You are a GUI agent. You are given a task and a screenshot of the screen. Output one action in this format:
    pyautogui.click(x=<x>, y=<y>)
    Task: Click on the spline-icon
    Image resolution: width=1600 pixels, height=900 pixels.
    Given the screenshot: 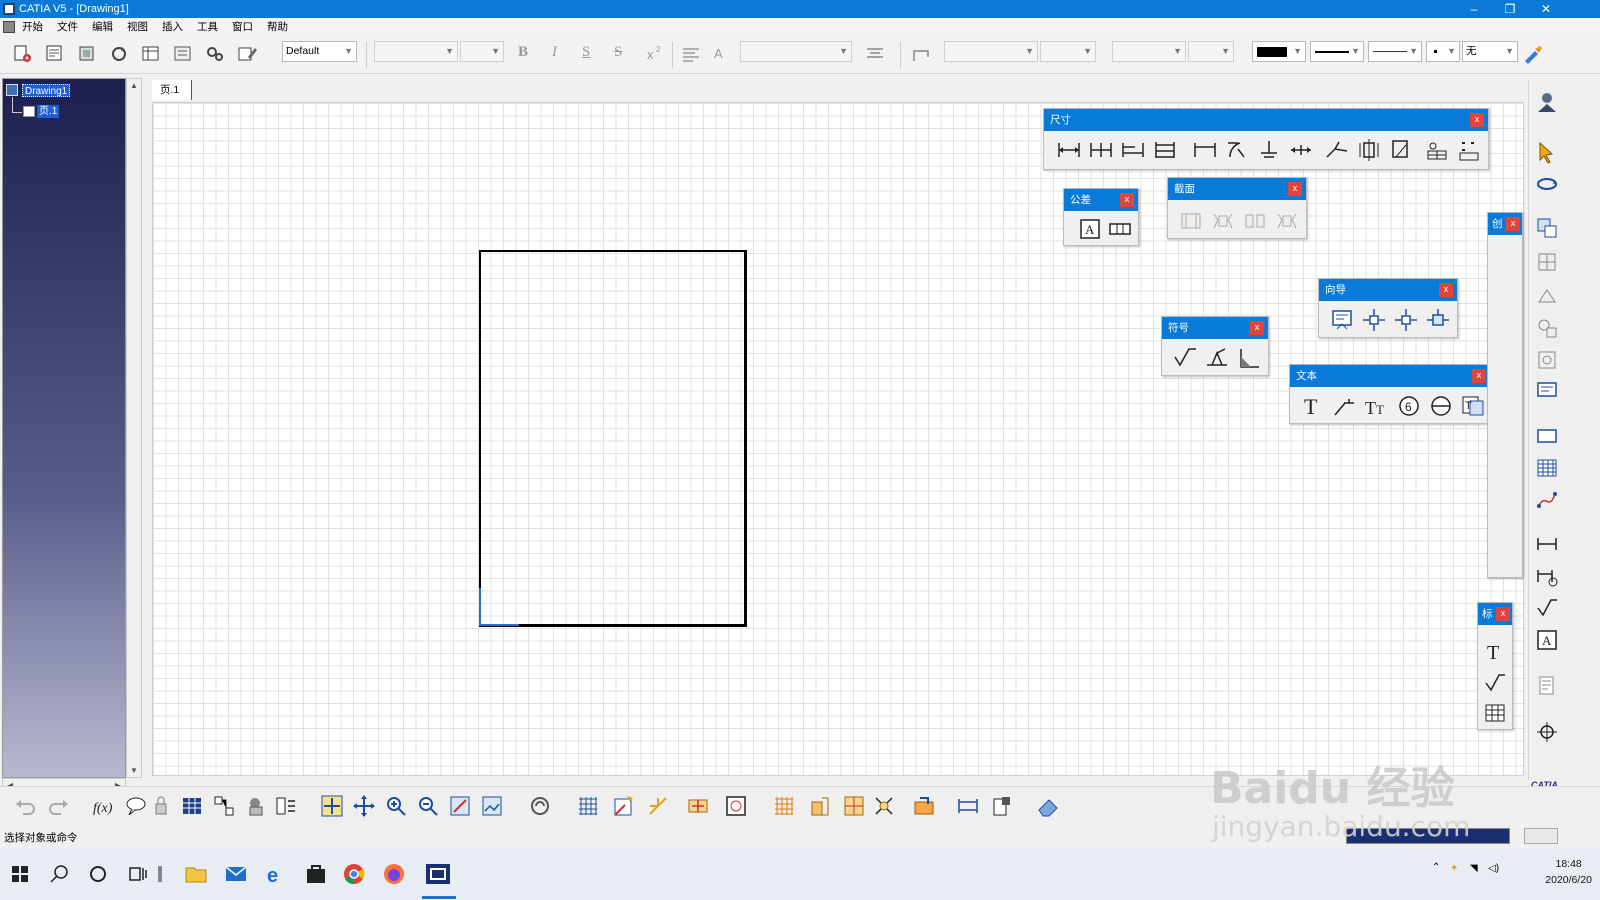 What is the action you would take?
    pyautogui.click(x=1547, y=500)
    